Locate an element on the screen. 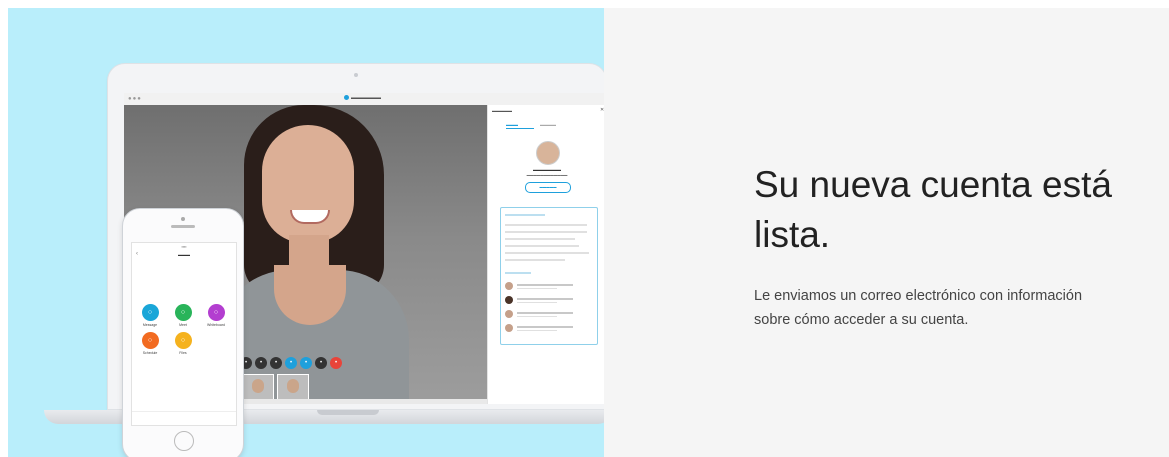 The height and width of the screenshot is (457, 1169). phone-app-schedule: ○ Schedule is located at coordinates (150, 343).